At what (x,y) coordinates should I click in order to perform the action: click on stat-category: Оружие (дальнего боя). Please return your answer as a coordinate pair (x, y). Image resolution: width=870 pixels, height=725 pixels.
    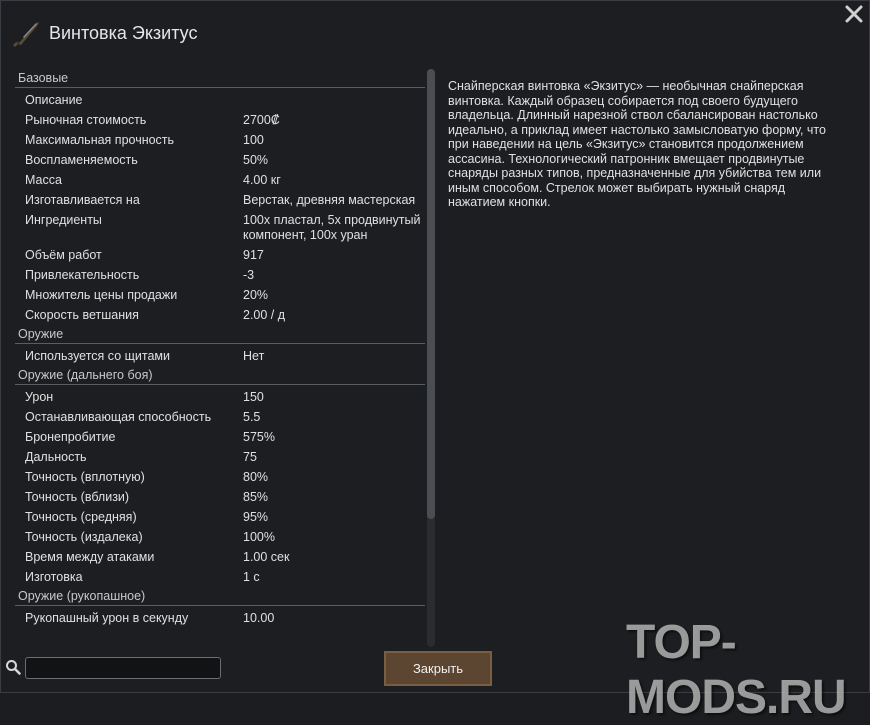
    Looking at the image, I should click on (220, 375).